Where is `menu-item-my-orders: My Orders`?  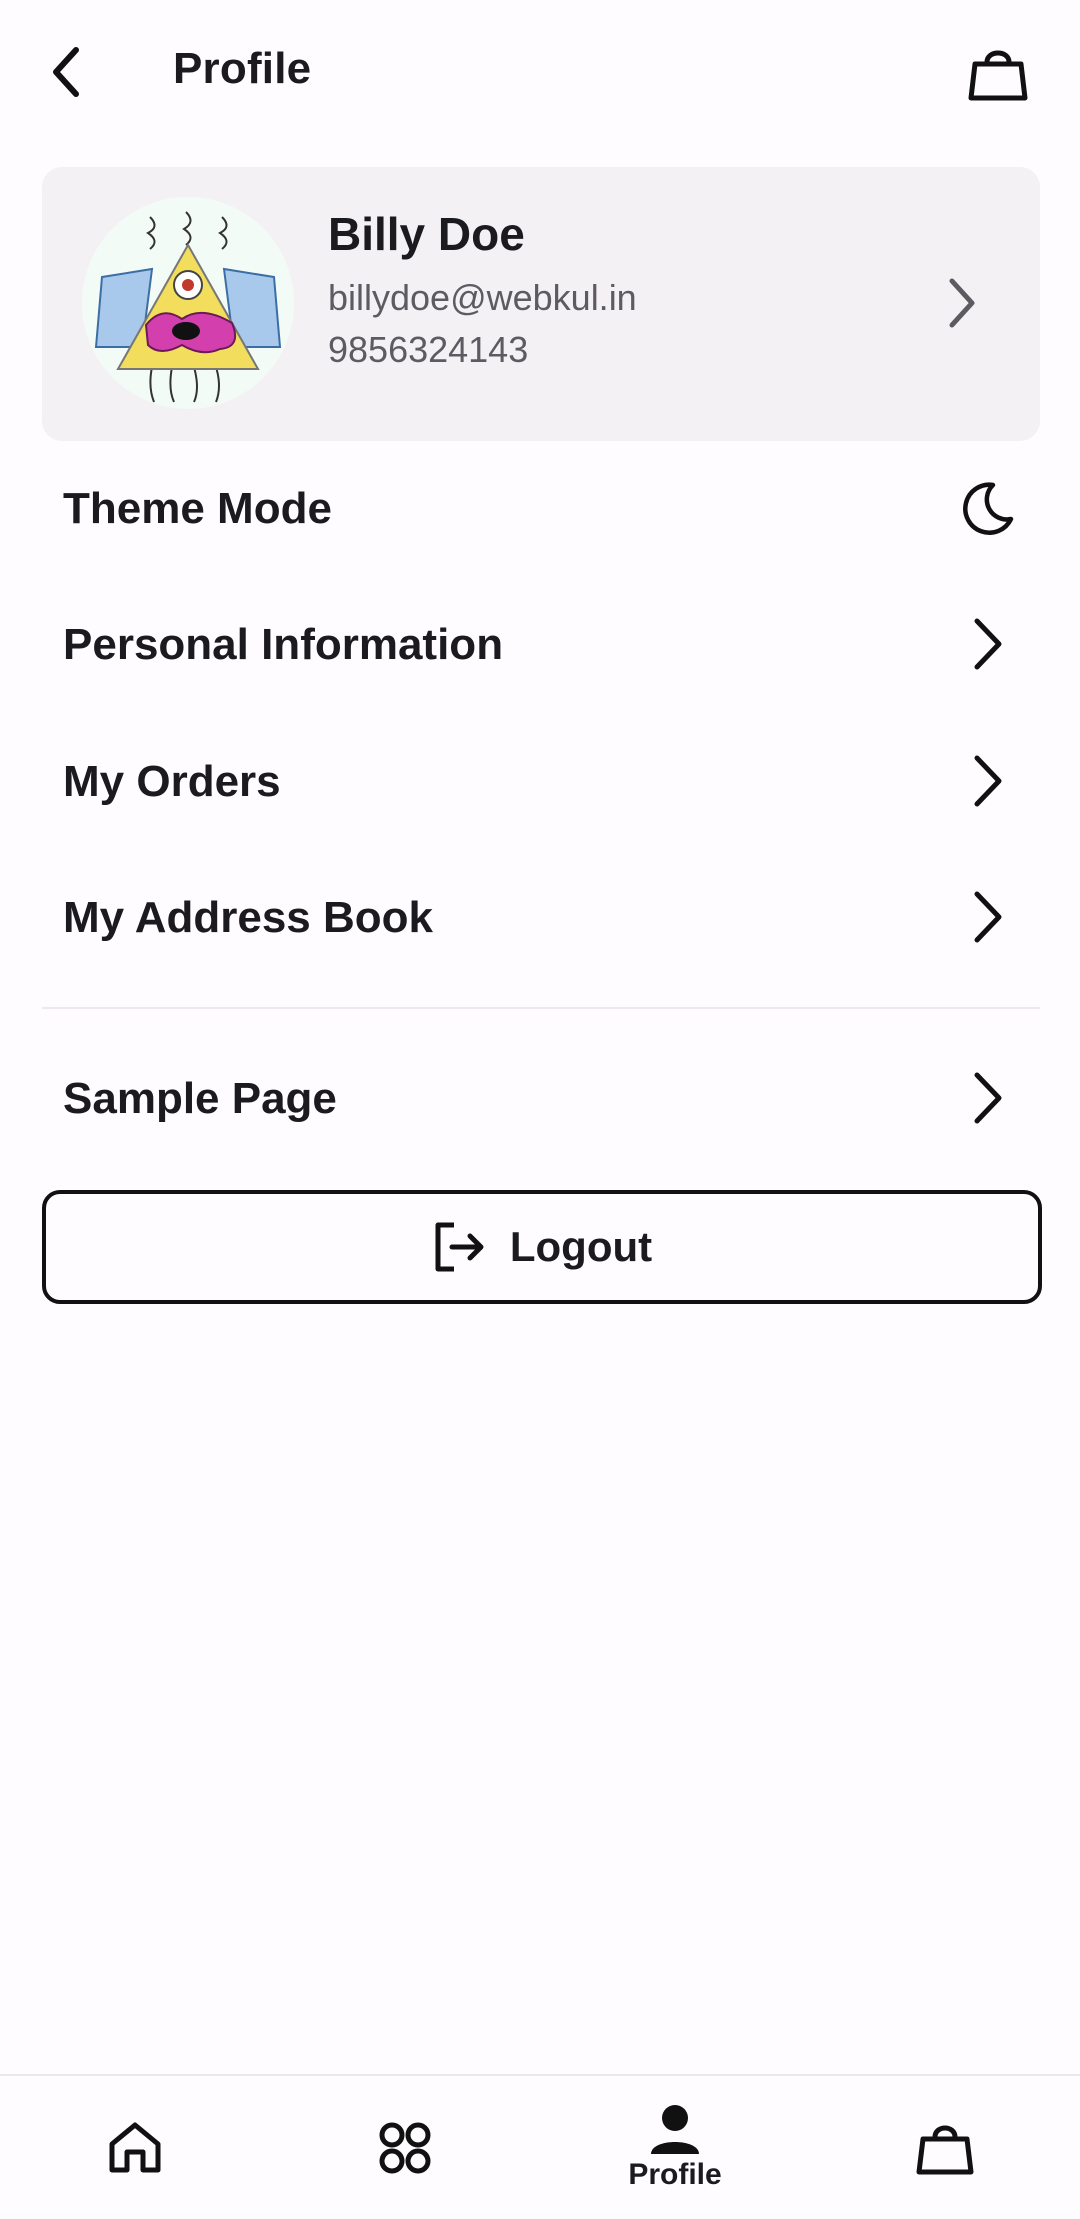 menu-item-my-orders: My Orders is located at coordinates (540, 781).